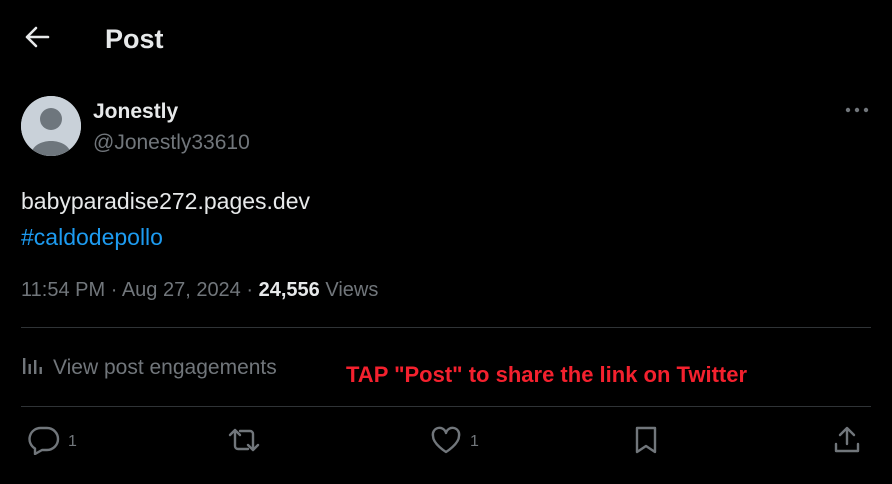 This screenshot has width=892, height=484. I want to click on post-body: babyparadise272.pages.dev #caldodepollo, so click(165, 219).